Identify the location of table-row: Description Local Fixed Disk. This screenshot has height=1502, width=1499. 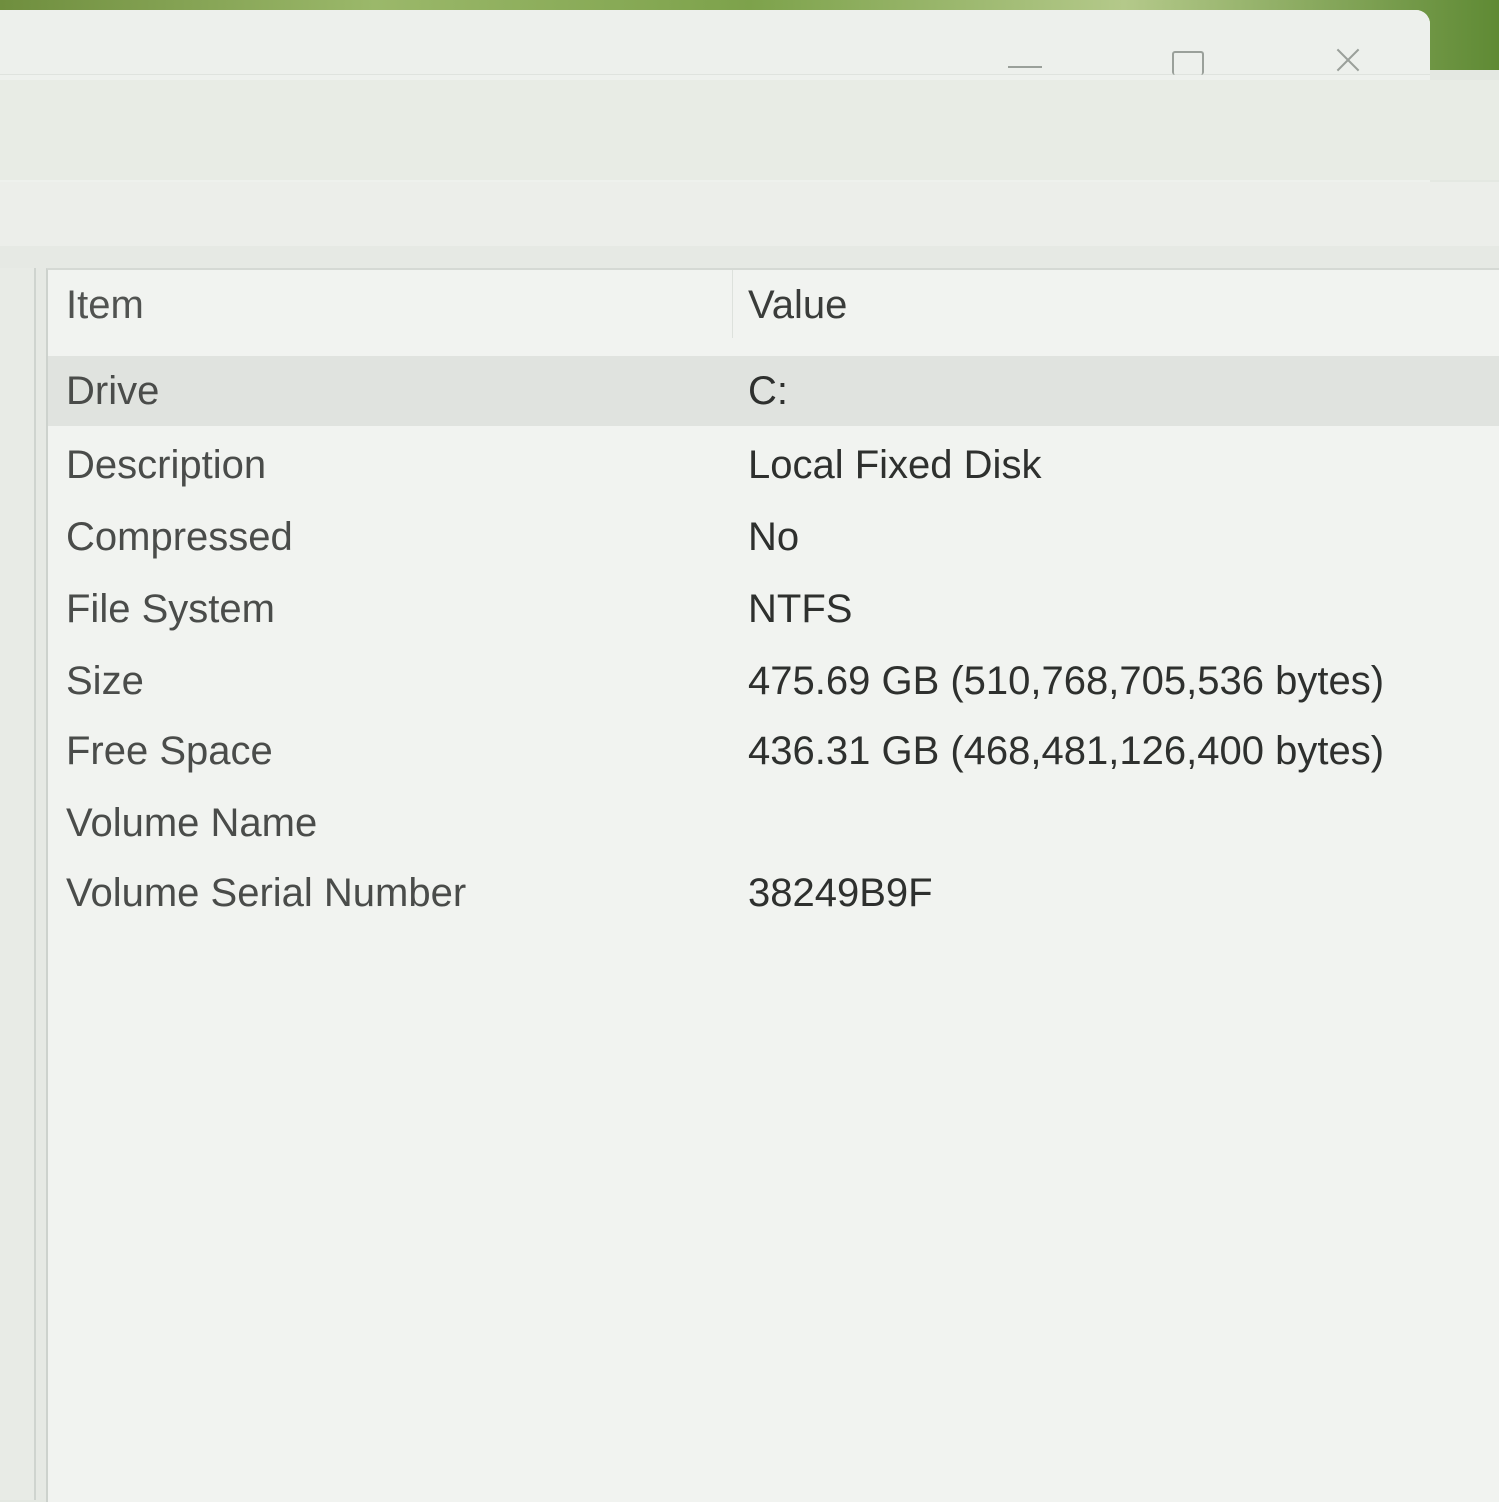
(773, 465).